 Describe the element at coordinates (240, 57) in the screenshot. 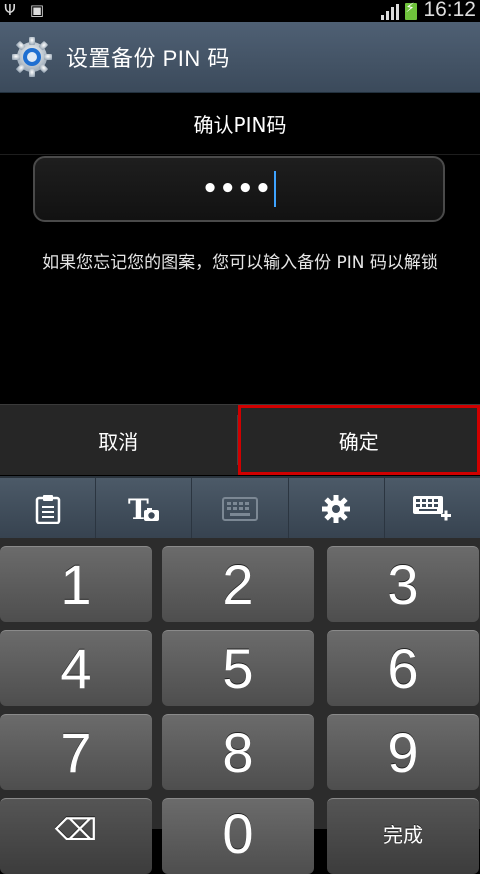

I see `app-bar: 设置备份 PIN 码` at that location.